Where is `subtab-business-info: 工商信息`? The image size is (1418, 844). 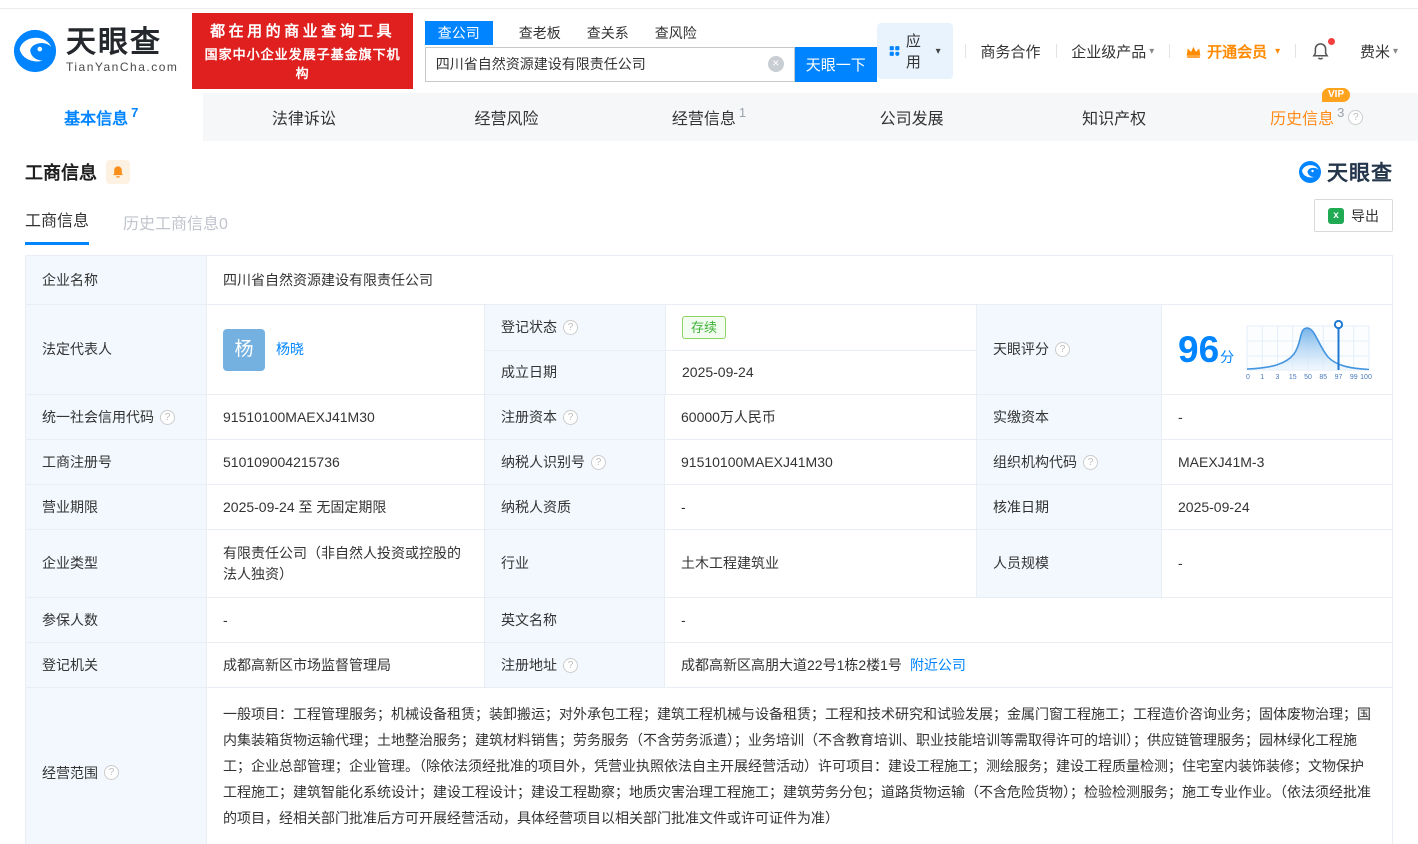
subtab-business-info: 工商信息 is located at coordinates (57, 226).